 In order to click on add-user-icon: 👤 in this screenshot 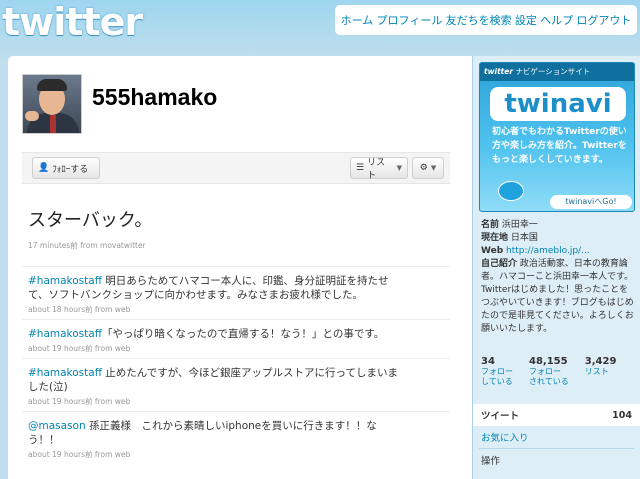, I will do `click(44, 168)`.